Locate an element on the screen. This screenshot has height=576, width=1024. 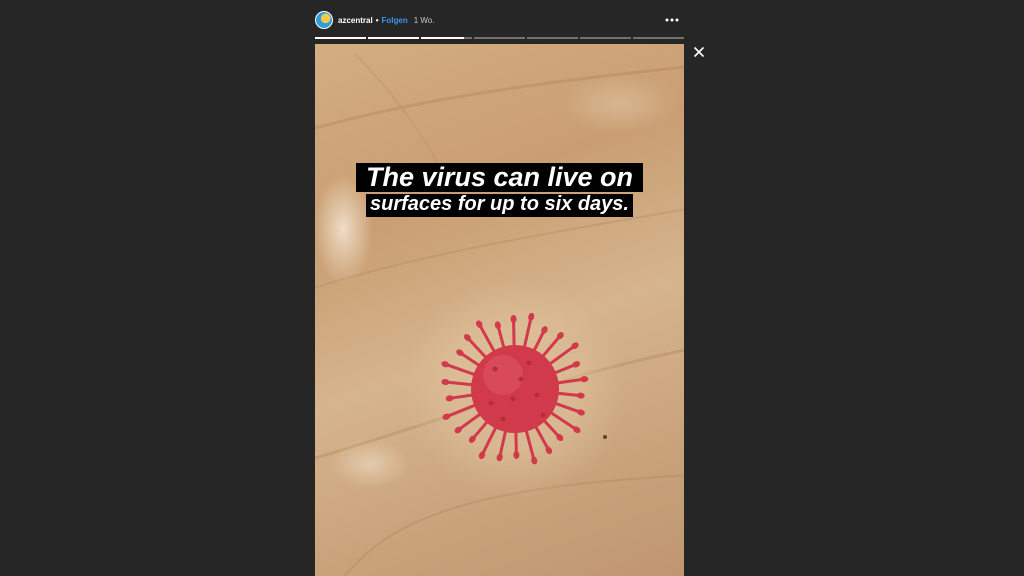
story-progress-bar is located at coordinates (499, 38).